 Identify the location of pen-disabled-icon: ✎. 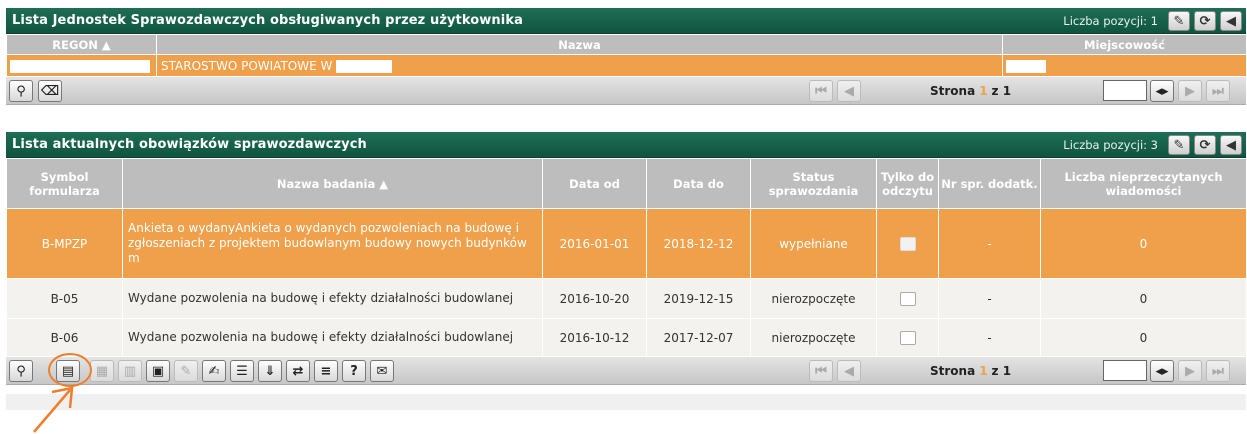
(186, 371).